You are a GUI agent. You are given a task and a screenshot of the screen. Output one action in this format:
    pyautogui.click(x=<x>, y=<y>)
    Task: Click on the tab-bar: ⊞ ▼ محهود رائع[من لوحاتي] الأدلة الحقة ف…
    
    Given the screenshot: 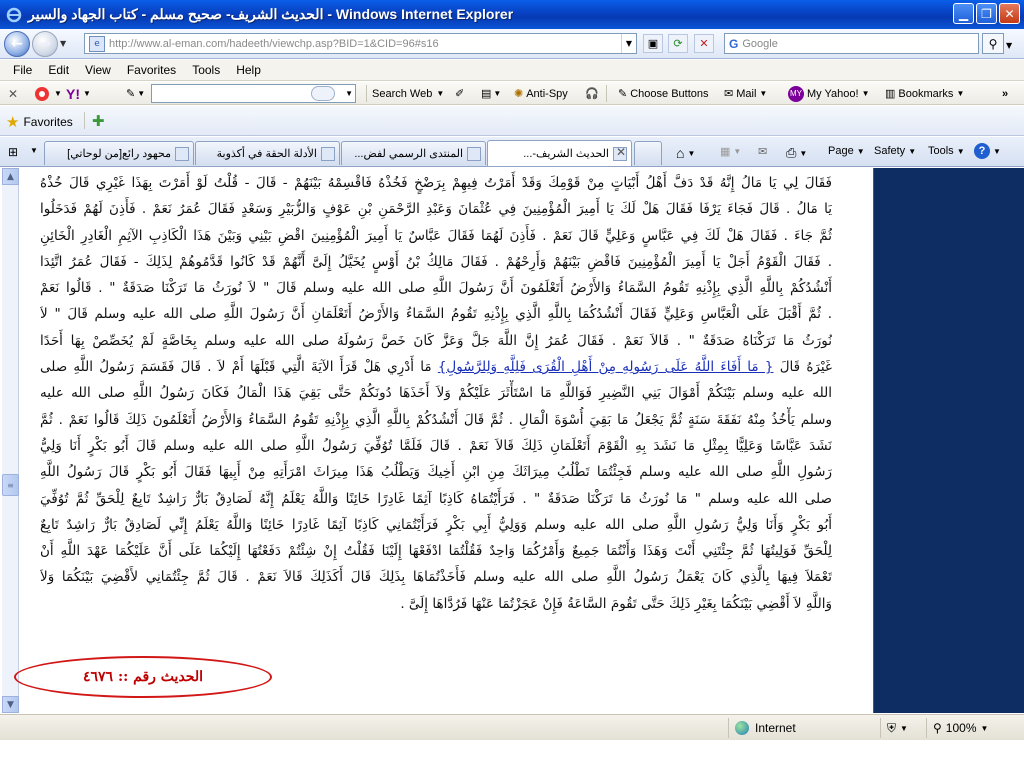 What is the action you would take?
    pyautogui.click(x=512, y=152)
    